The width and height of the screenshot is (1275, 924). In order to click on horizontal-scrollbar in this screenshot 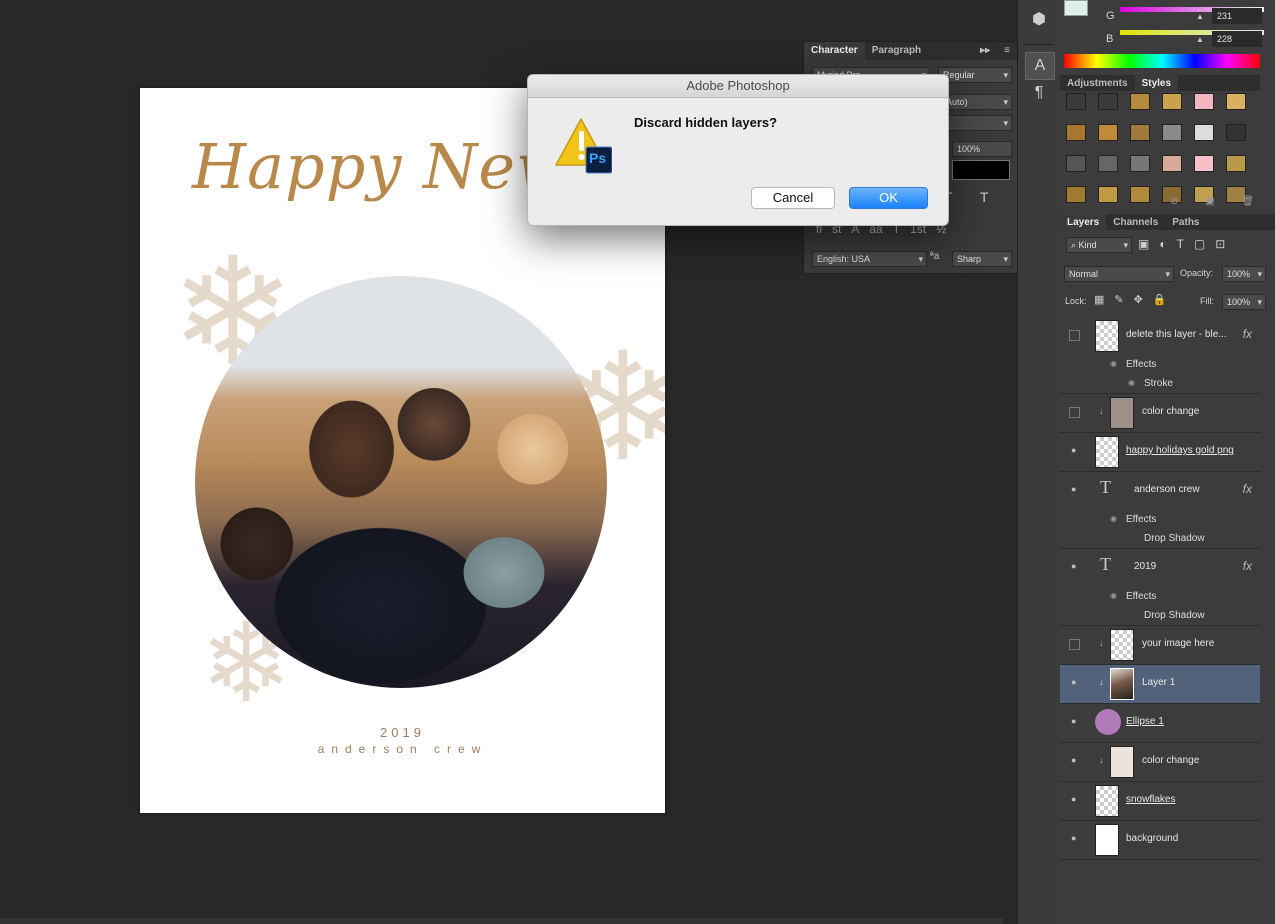, I will do `click(501, 921)`.